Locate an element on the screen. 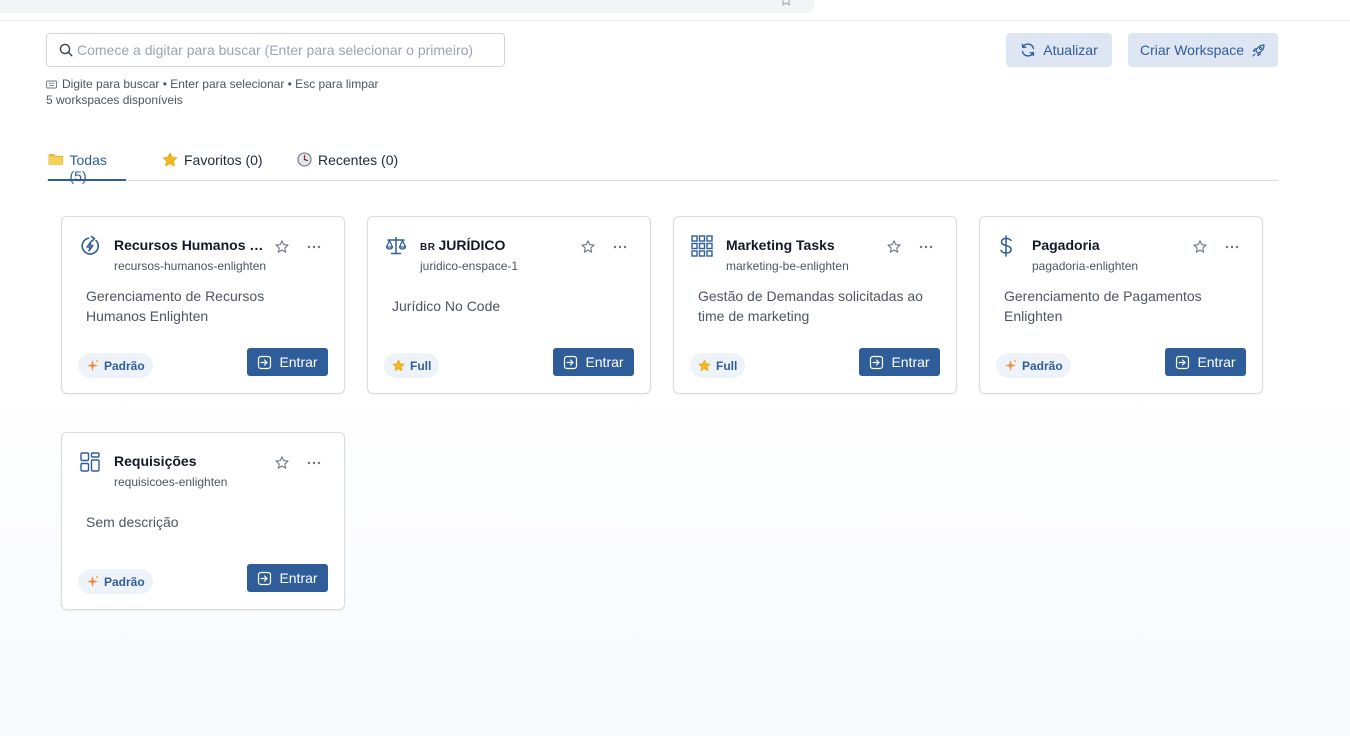 The width and height of the screenshot is (1350, 736). refresh-button: Atualizar is located at coordinates (1059, 50).